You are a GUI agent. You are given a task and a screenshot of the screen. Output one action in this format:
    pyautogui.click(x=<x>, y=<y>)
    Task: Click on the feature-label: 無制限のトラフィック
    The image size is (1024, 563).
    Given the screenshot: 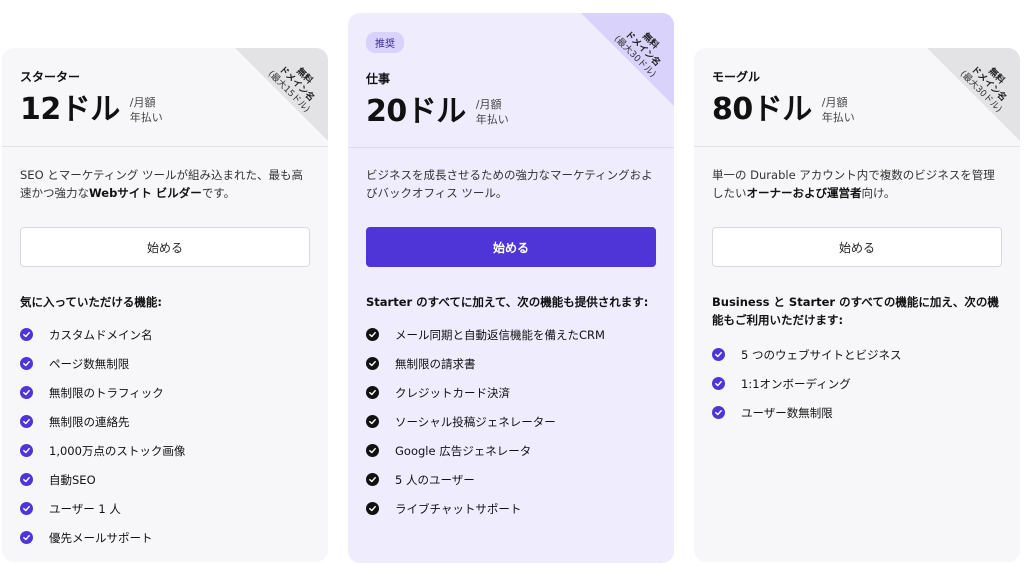 What is the action you would take?
    pyautogui.click(x=106, y=392)
    